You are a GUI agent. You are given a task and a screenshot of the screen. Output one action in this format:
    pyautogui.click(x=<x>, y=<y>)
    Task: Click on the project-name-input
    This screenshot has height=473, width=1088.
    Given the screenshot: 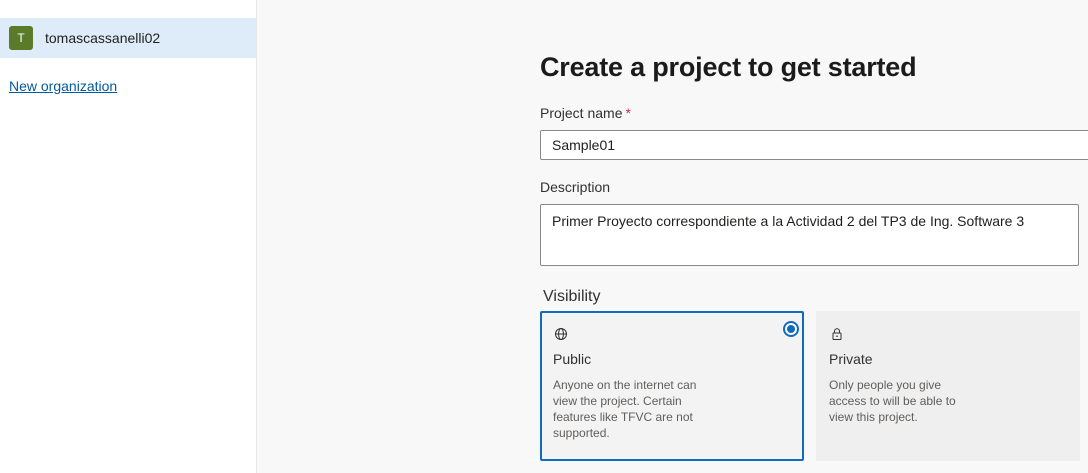 What is the action you would take?
    pyautogui.click(x=814, y=145)
    